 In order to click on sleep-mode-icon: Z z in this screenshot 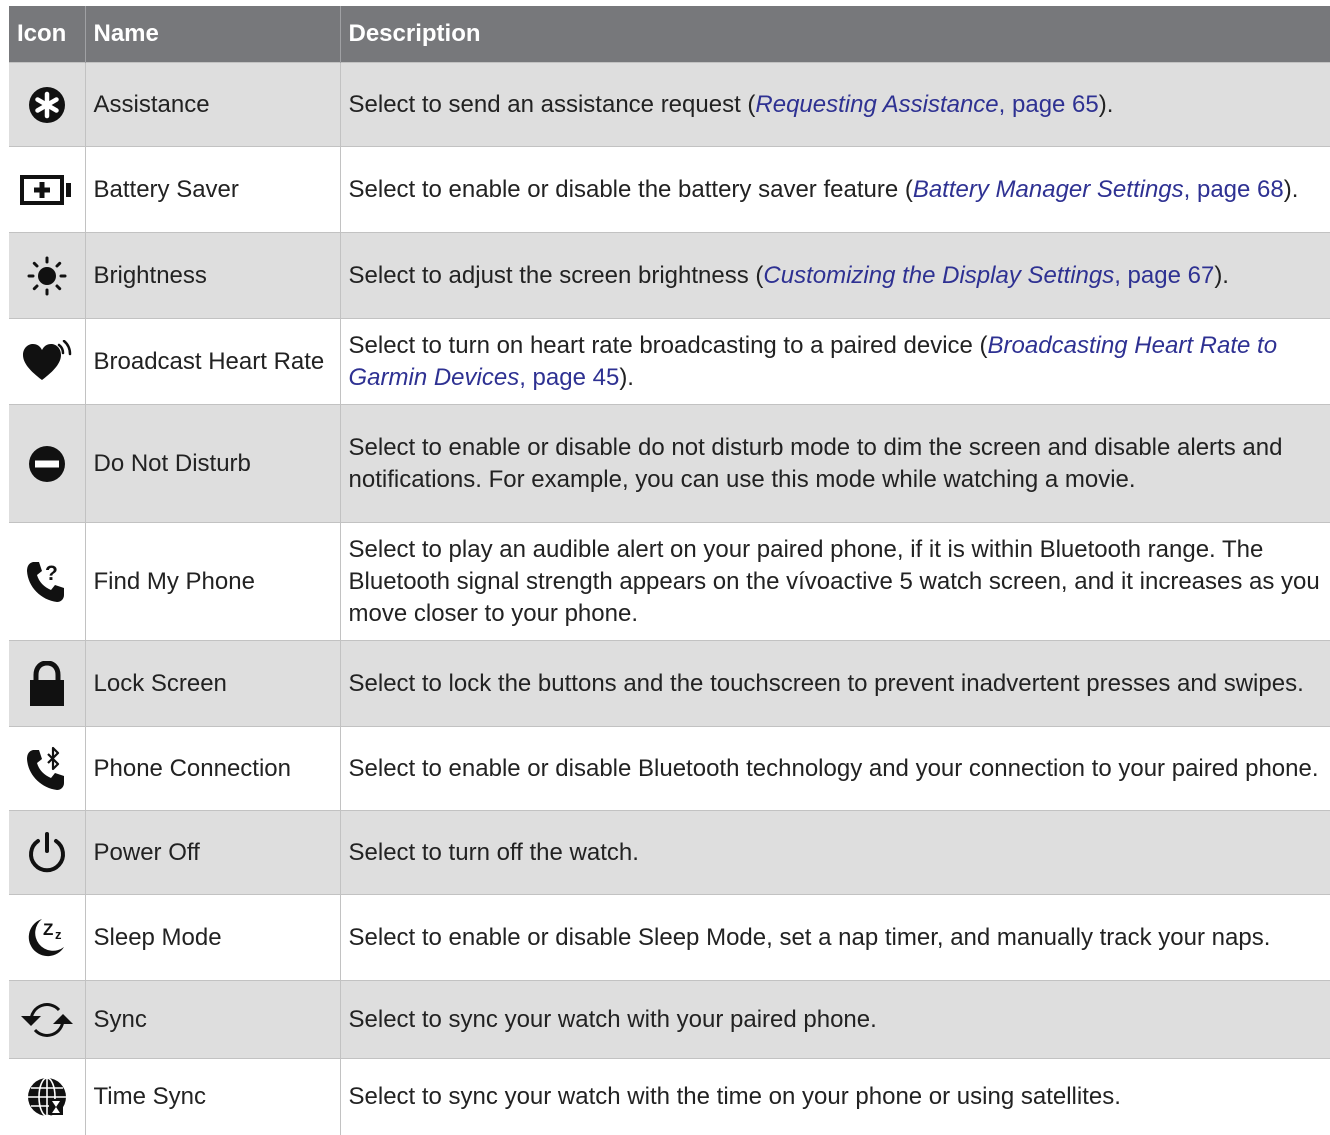, I will do `click(46, 937)`.